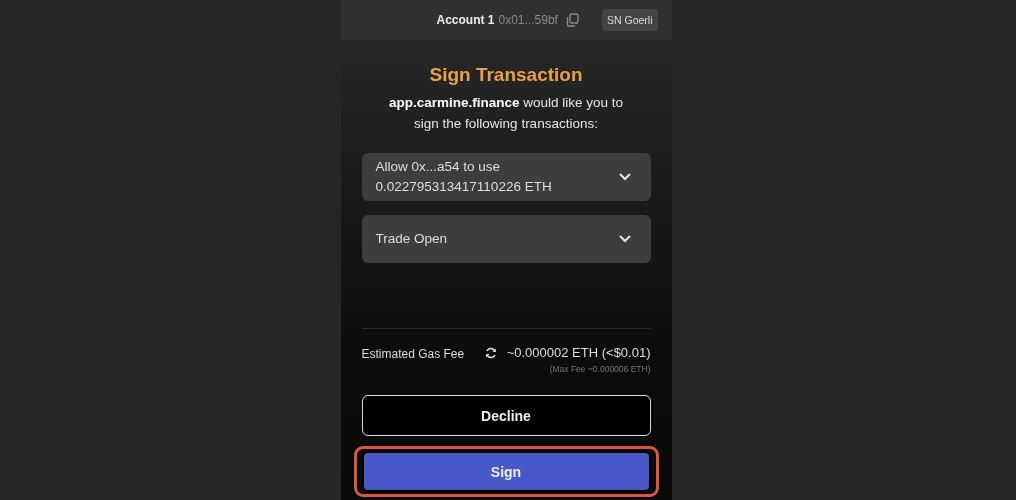 The width and height of the screenshot is (1016, 500). Describe the element at coordinates (572, 20) in the screenshot. I see `copy-icon` at that location.